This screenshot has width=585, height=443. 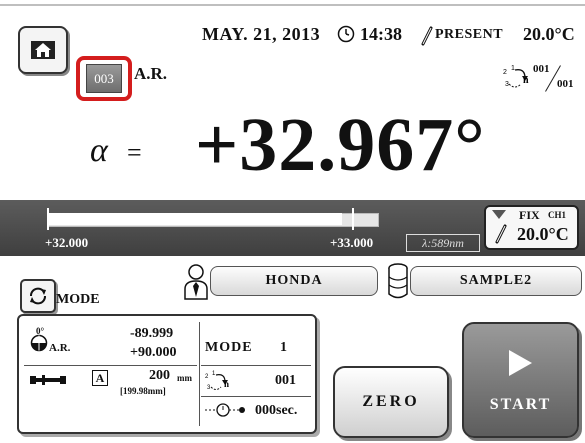 I want to click on rotation-reading: +32.967°, so click(x=340, y=145).